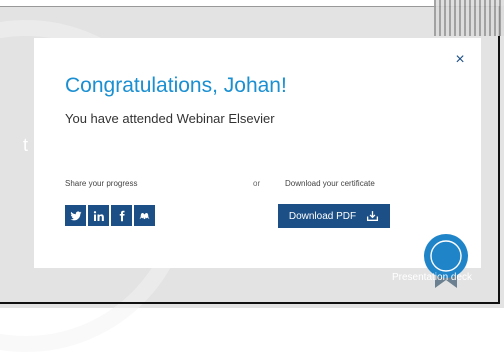 This screenshot has width=504, height=352. What do you see at coordinates (250, 303) in the screenshot?
I see `frame-bottom-edge` at bounding box center [250, 303].